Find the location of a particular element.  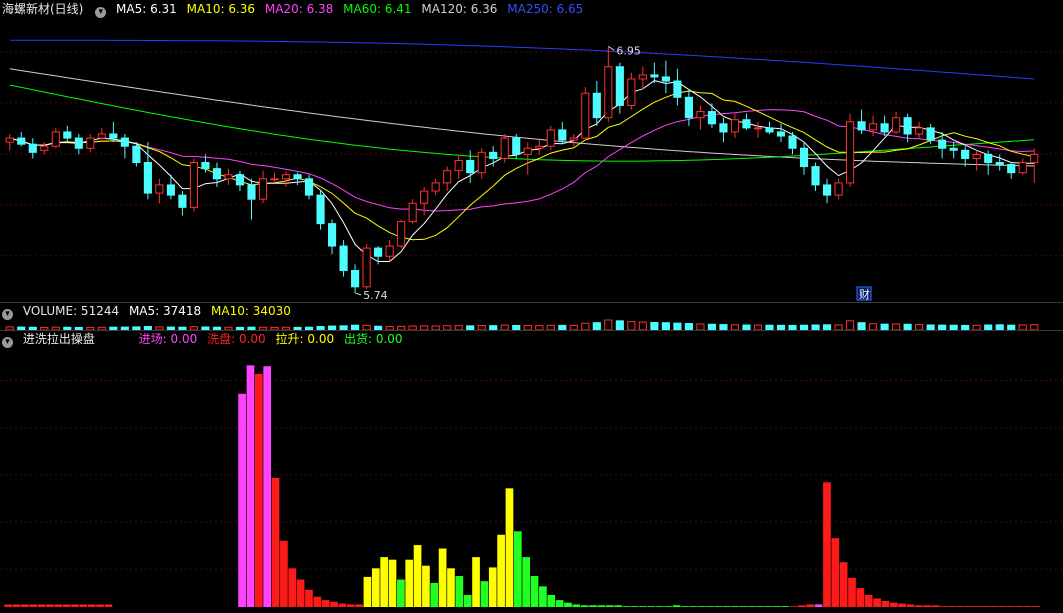

indicator-wash-label: 洗盘: 0.00 is located at coordinates (236, 339).